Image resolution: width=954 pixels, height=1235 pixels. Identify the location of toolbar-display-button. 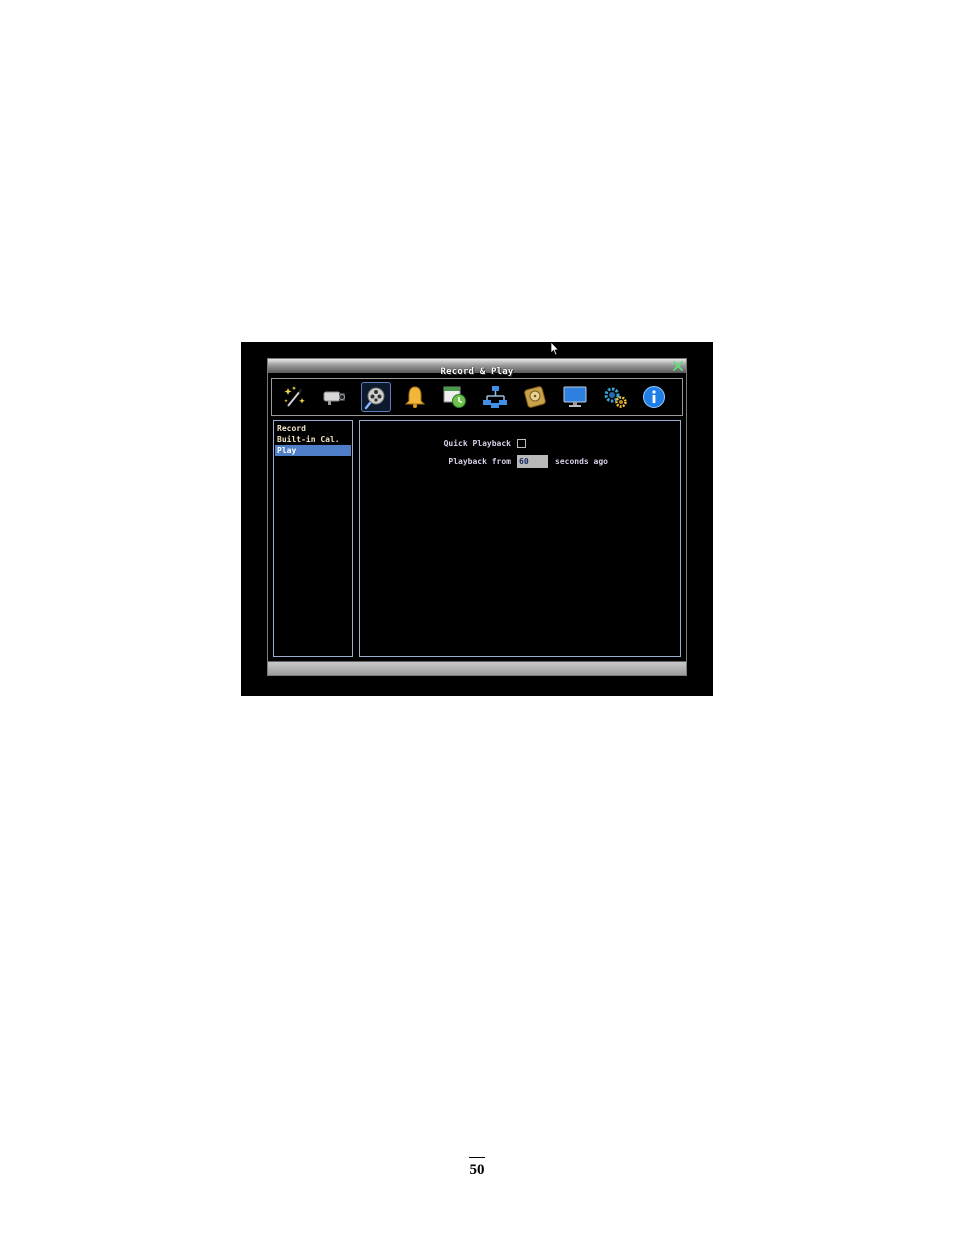
(575, 397).